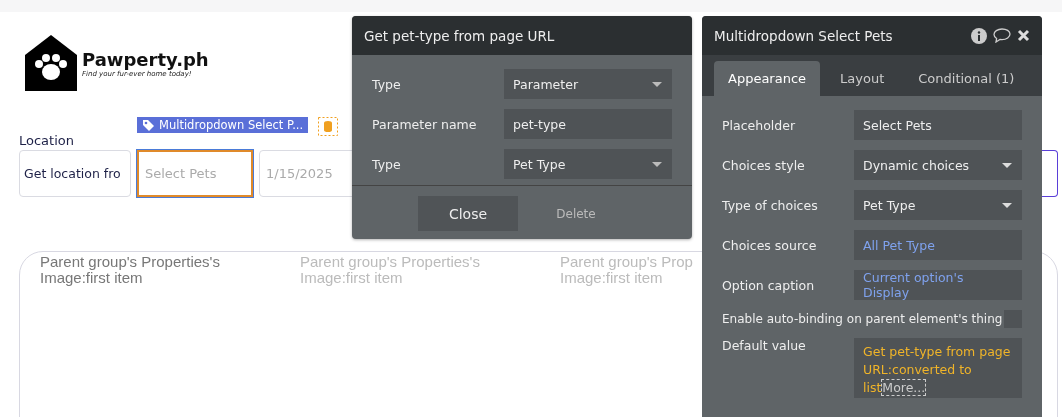 The image size is (1062, 417). What do you see at coordinates (627, 271) in the screenshot?
I see `cell-text: Parent group's Prop Image:first item` at bounding box center [627, 271].